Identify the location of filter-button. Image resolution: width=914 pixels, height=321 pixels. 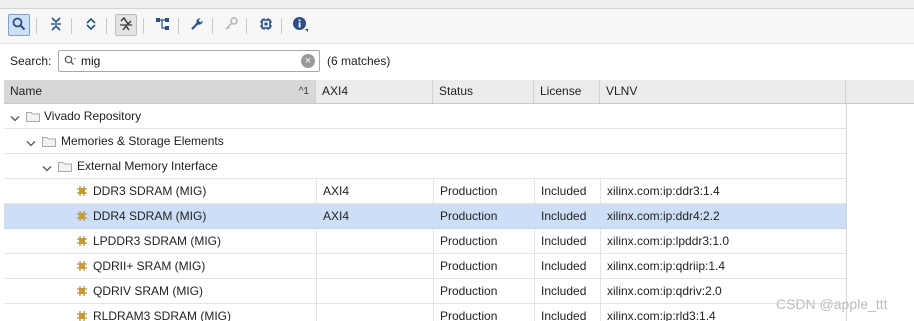
(126, 25).